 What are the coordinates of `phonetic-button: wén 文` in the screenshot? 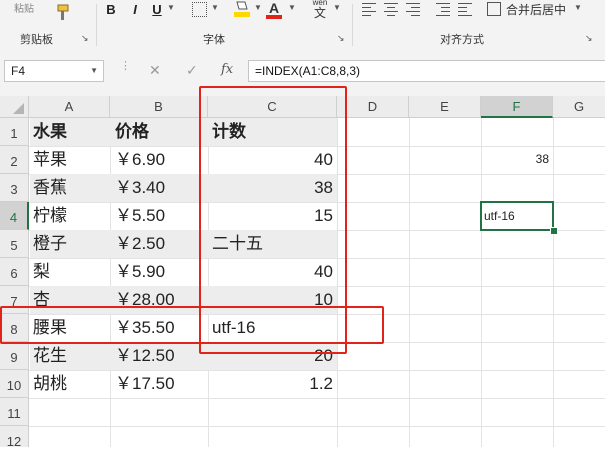 It's located at (320, 11).